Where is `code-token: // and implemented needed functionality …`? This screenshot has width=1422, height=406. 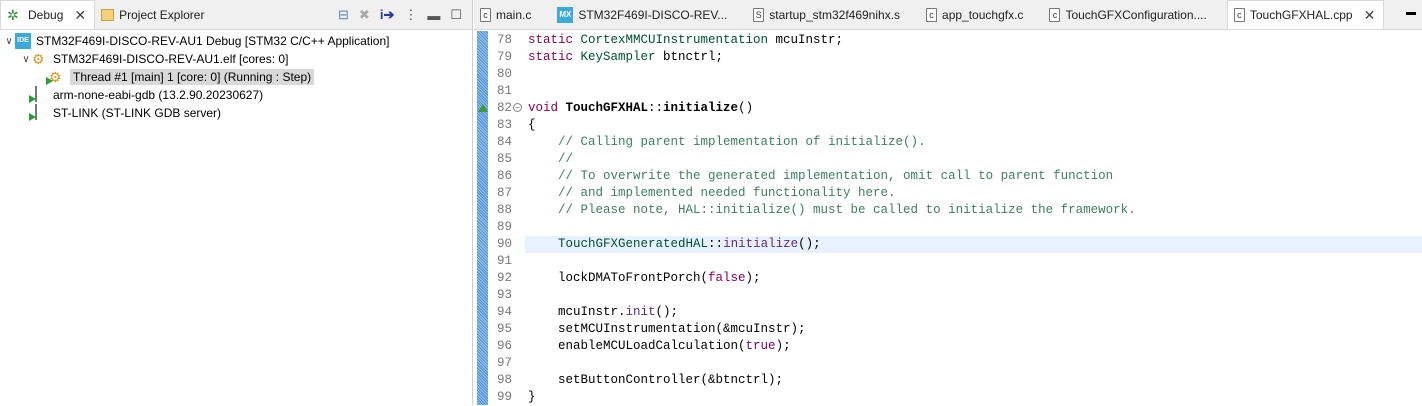
code-token: // and implemented needed functionality … is located at coordinates (712, 193).